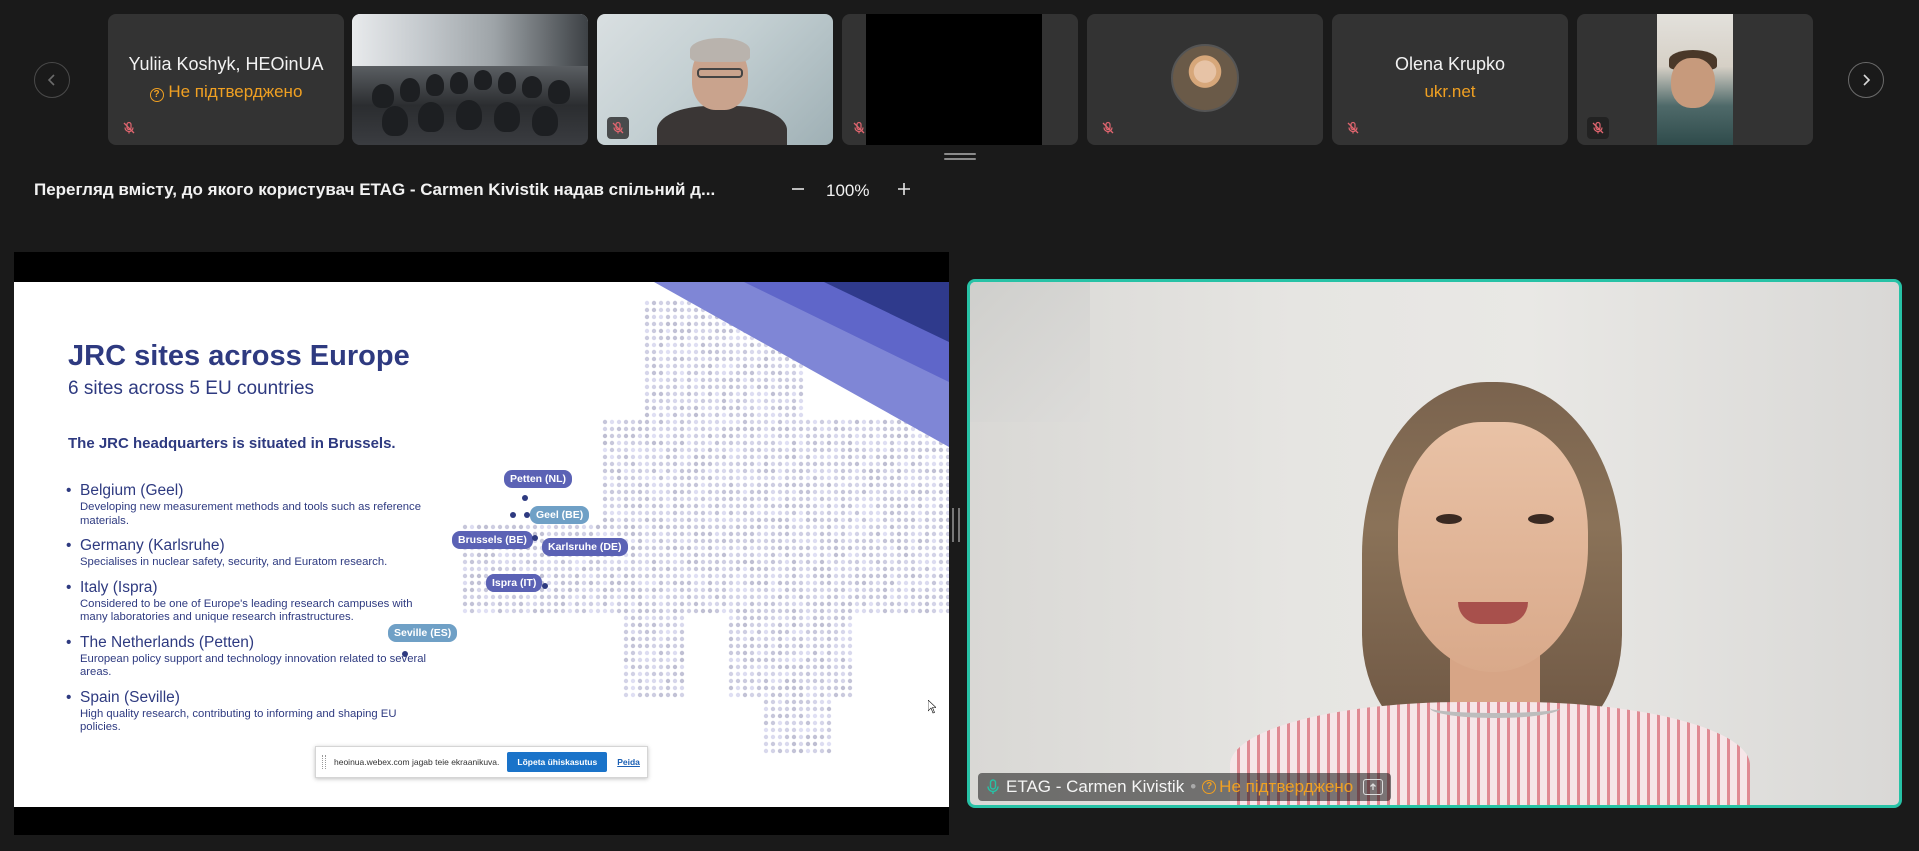 This screenshot has height=851, width=1919. I want to click on previous-participants-button, so click(52, 80).